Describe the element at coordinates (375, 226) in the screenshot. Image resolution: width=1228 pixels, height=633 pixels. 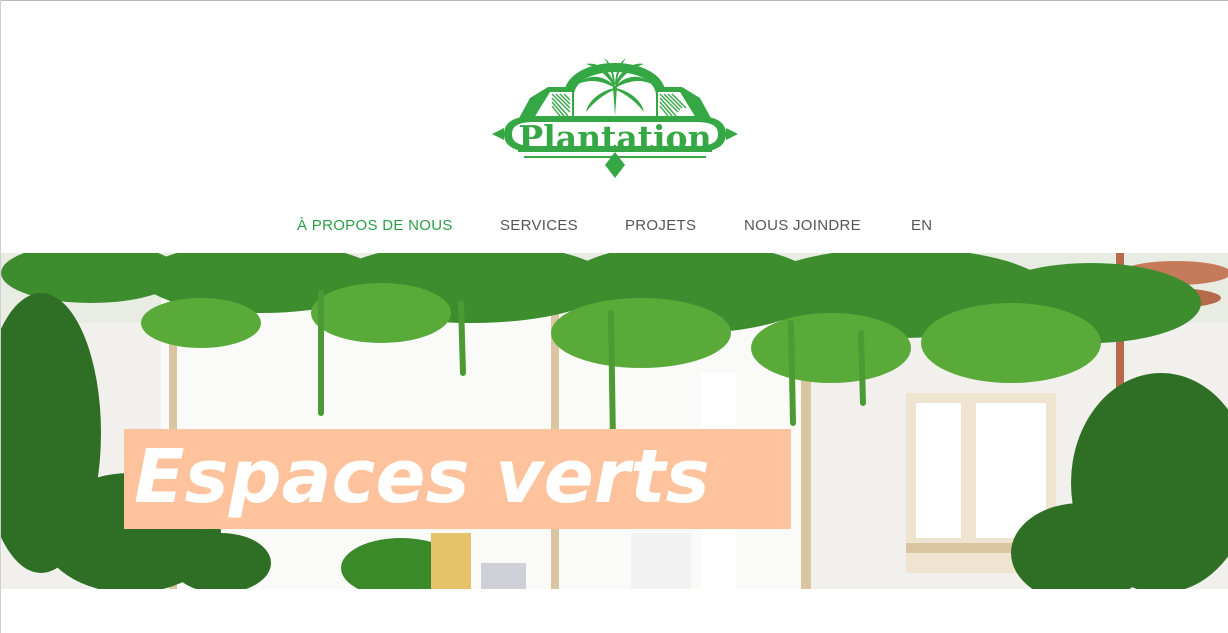
I see `nav-item-about: À PROPOS DE NOUS` at that location.